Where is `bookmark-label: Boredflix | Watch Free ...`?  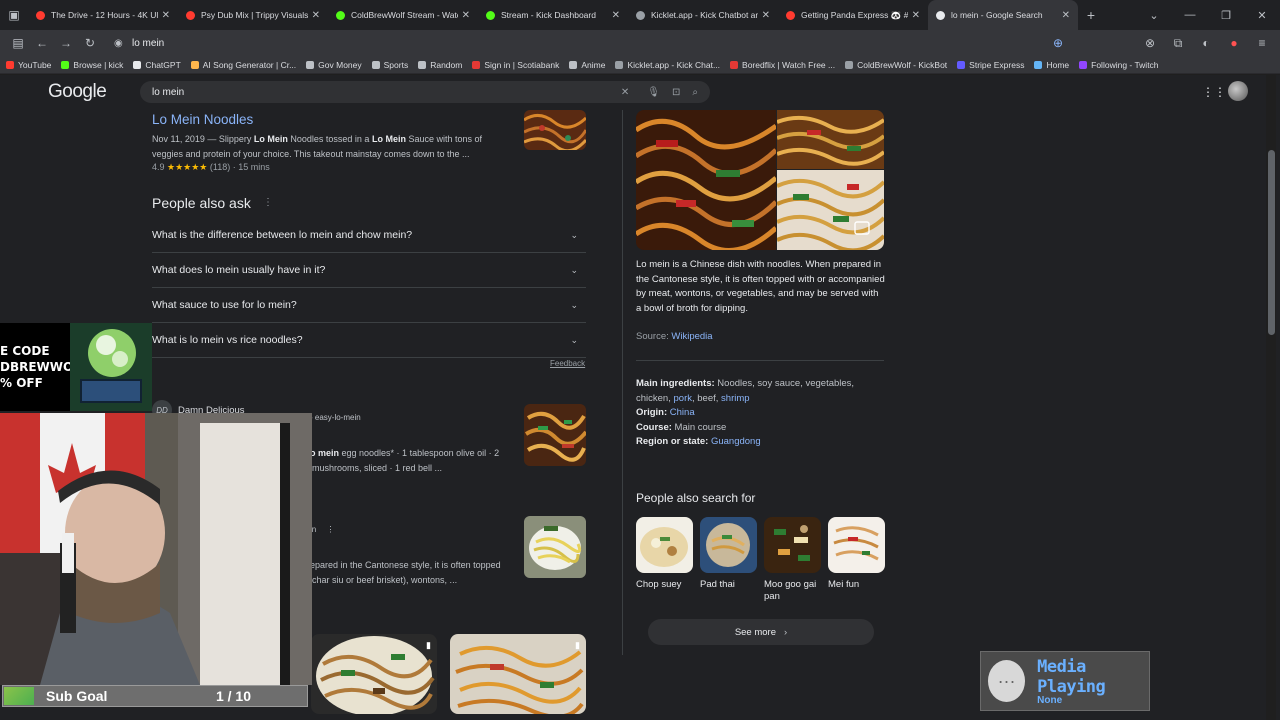 bookmark-label: Boredflix | Watch Free ... is located at coordinates (789, 64).